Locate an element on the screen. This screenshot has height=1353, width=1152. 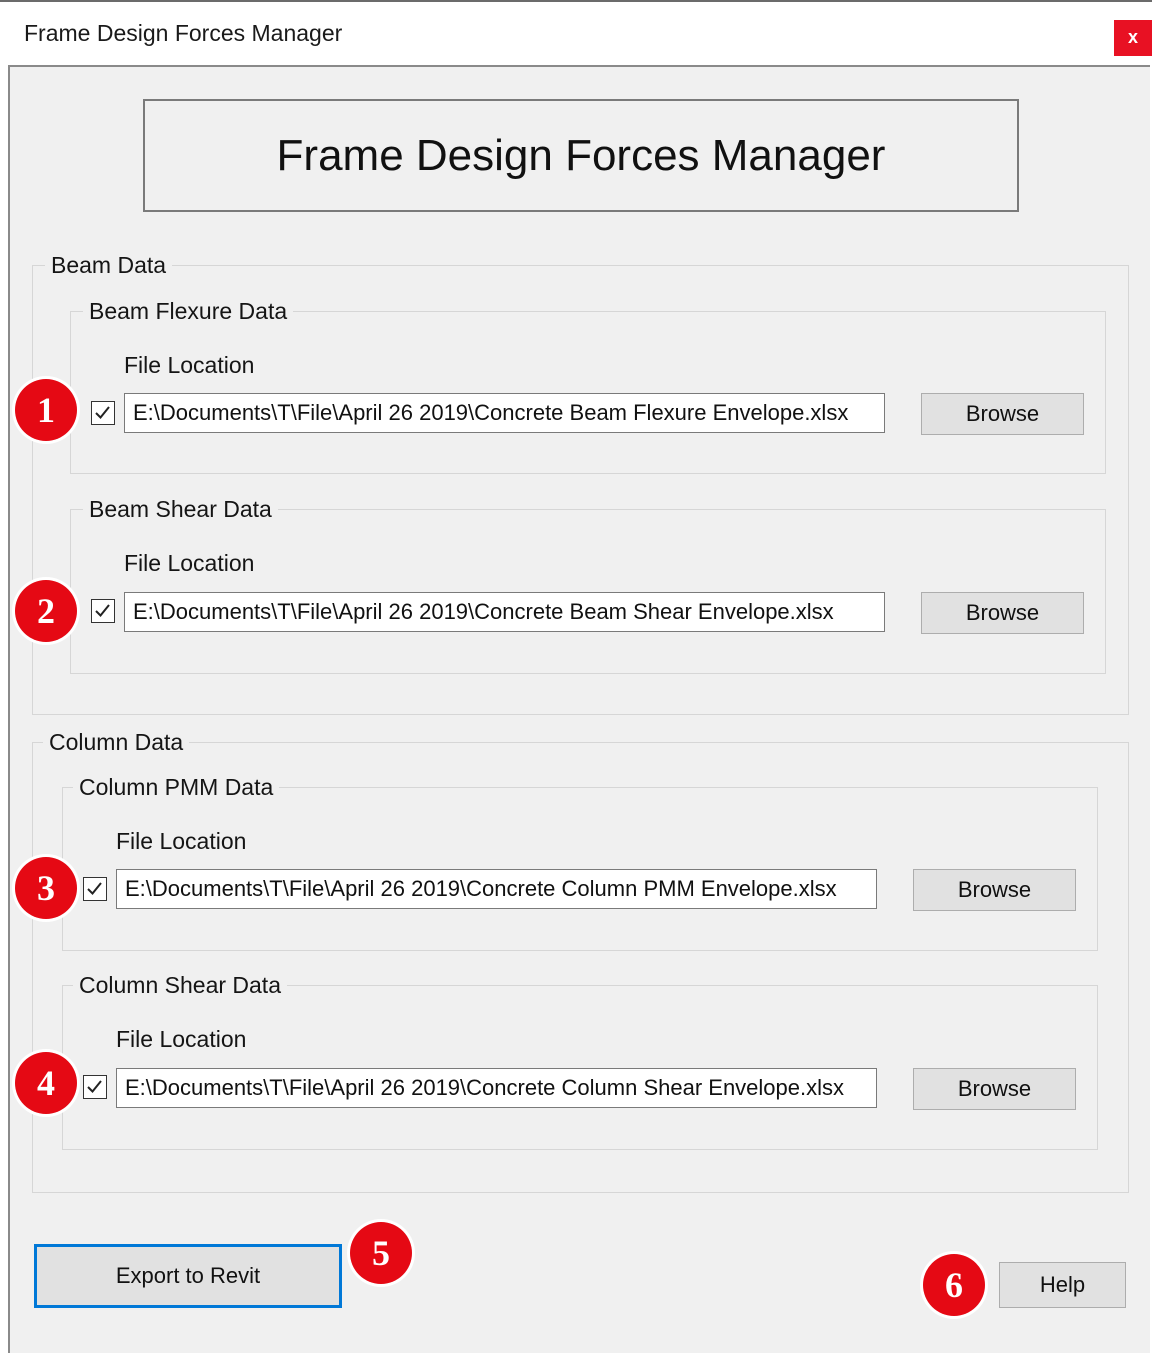
column-shear-legend: Column Shear Data is located at coordinates (180, 985).